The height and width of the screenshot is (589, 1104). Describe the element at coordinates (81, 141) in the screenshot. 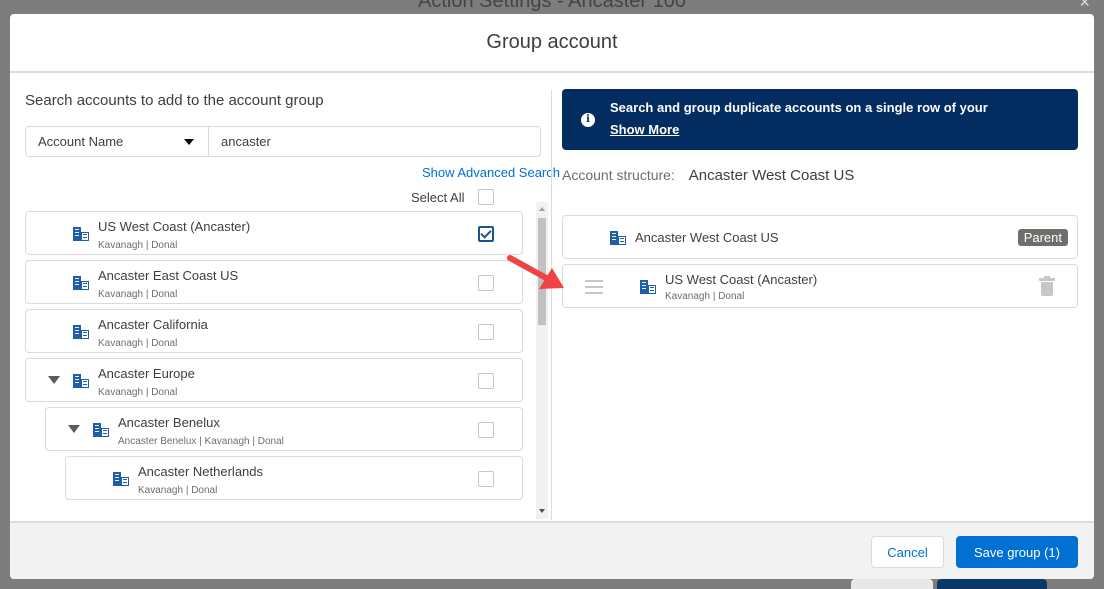

I see `search-field-select-value: Account Name` at that location.